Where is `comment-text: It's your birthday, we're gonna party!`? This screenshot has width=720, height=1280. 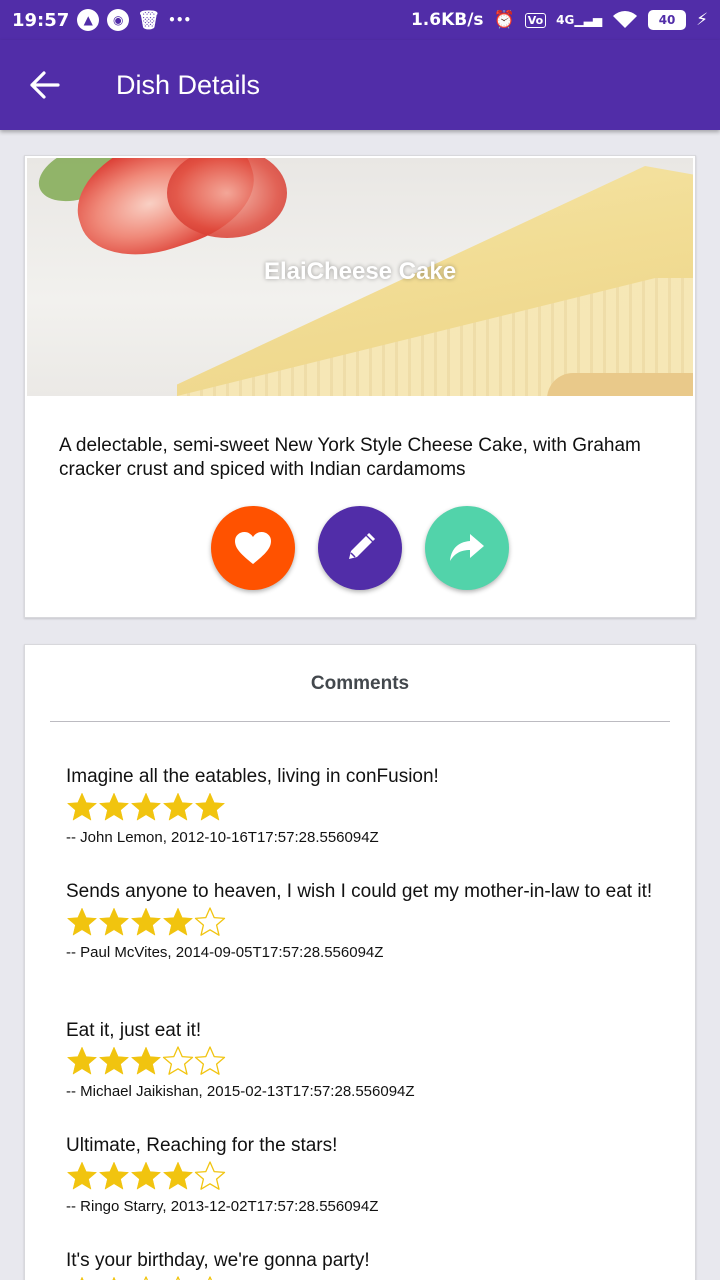
comment-text: It's your birthday, we're gonna party! is located at coordinates (218, 1260).